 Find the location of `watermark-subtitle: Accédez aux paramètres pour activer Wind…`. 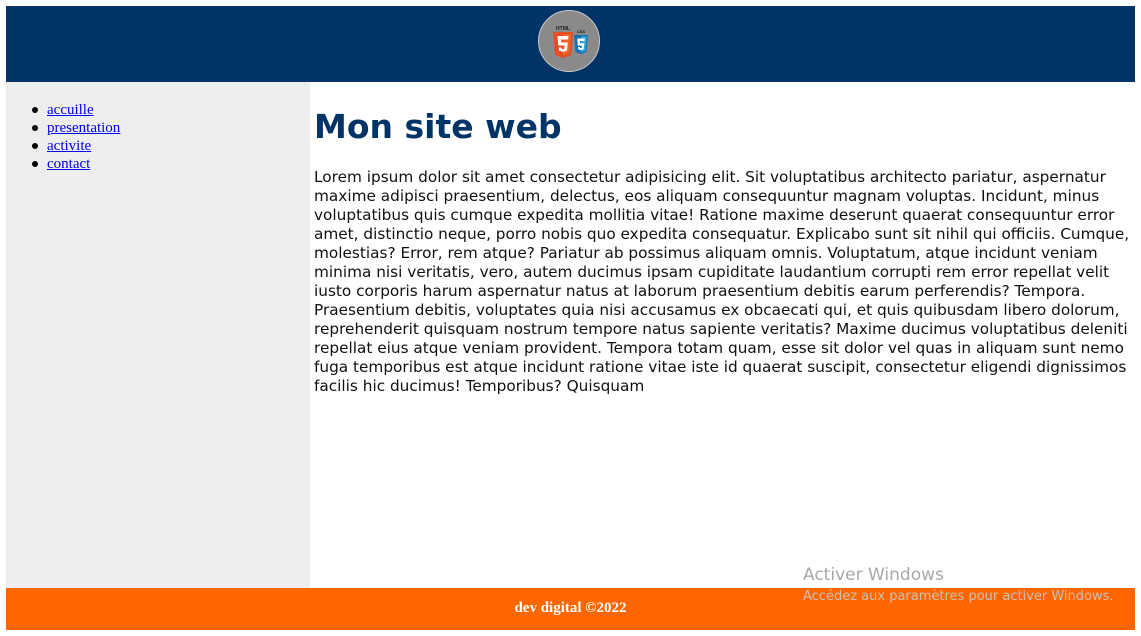

watermark-subtitle: Accédez aux paramètres pour activer Wind… is located at coordinates (958, 596).